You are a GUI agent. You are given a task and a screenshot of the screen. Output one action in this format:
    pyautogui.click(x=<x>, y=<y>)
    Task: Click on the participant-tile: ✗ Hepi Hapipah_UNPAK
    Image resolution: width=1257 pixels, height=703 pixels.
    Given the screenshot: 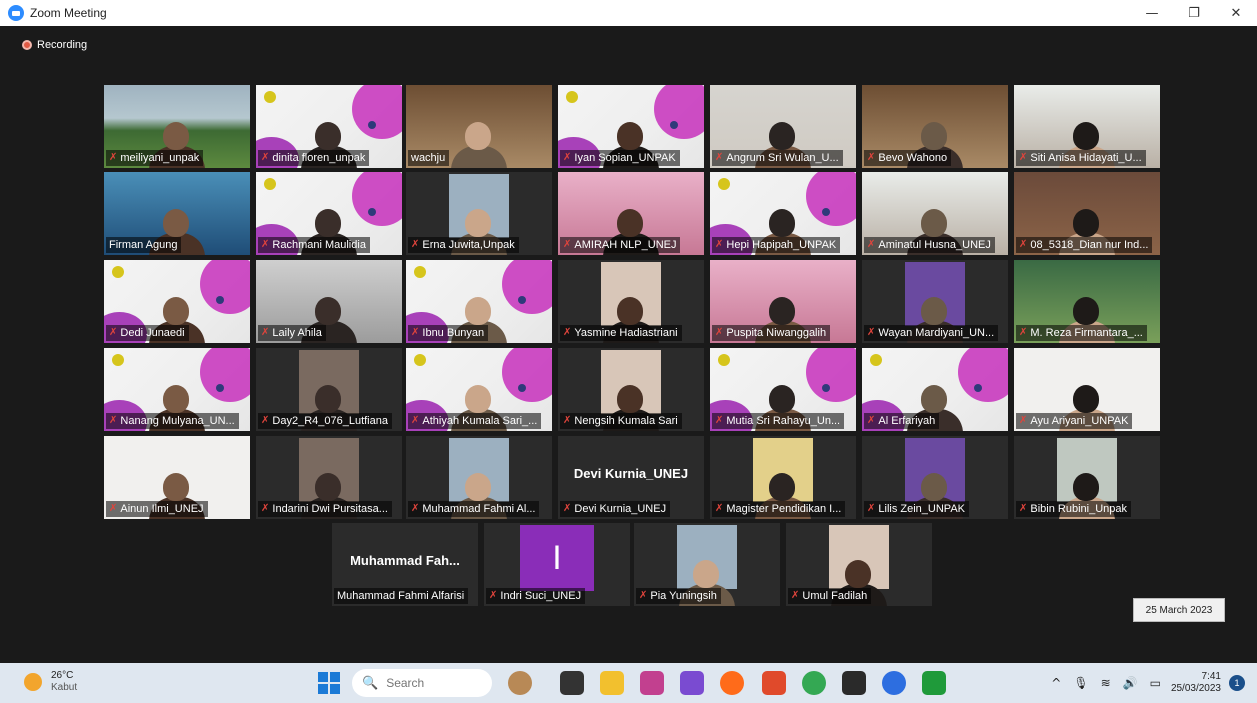 What is the action you would take?
    pyautogui.click(x=783, y=213)
    